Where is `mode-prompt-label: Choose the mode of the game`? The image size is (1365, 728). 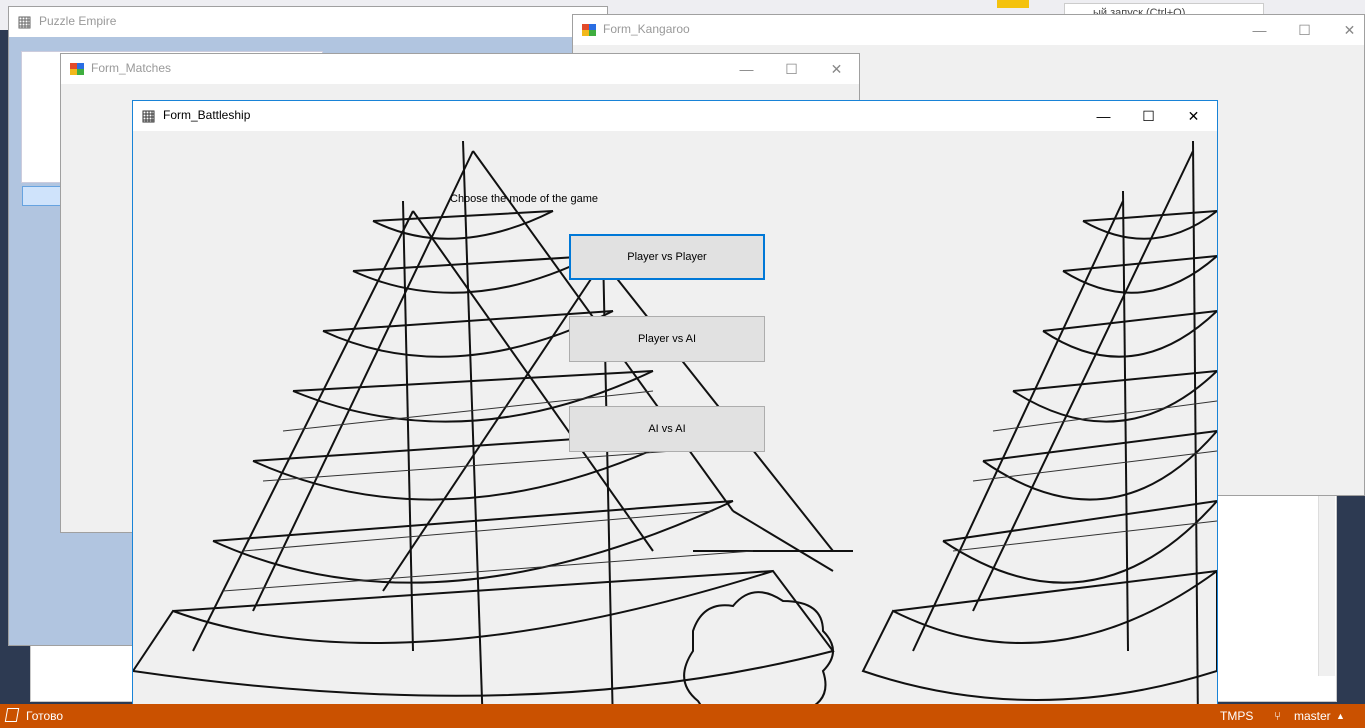 mode-prompt-label: Choose the mode of the game is located at coordinates (524, 199).